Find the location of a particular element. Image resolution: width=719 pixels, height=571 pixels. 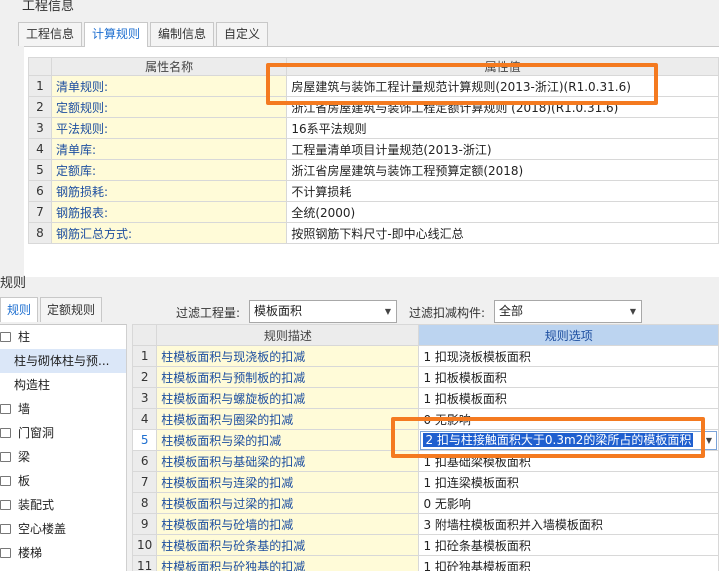

rule-description: 柱模板面积与过梁的扣减 is located at coordinates (288, 503).